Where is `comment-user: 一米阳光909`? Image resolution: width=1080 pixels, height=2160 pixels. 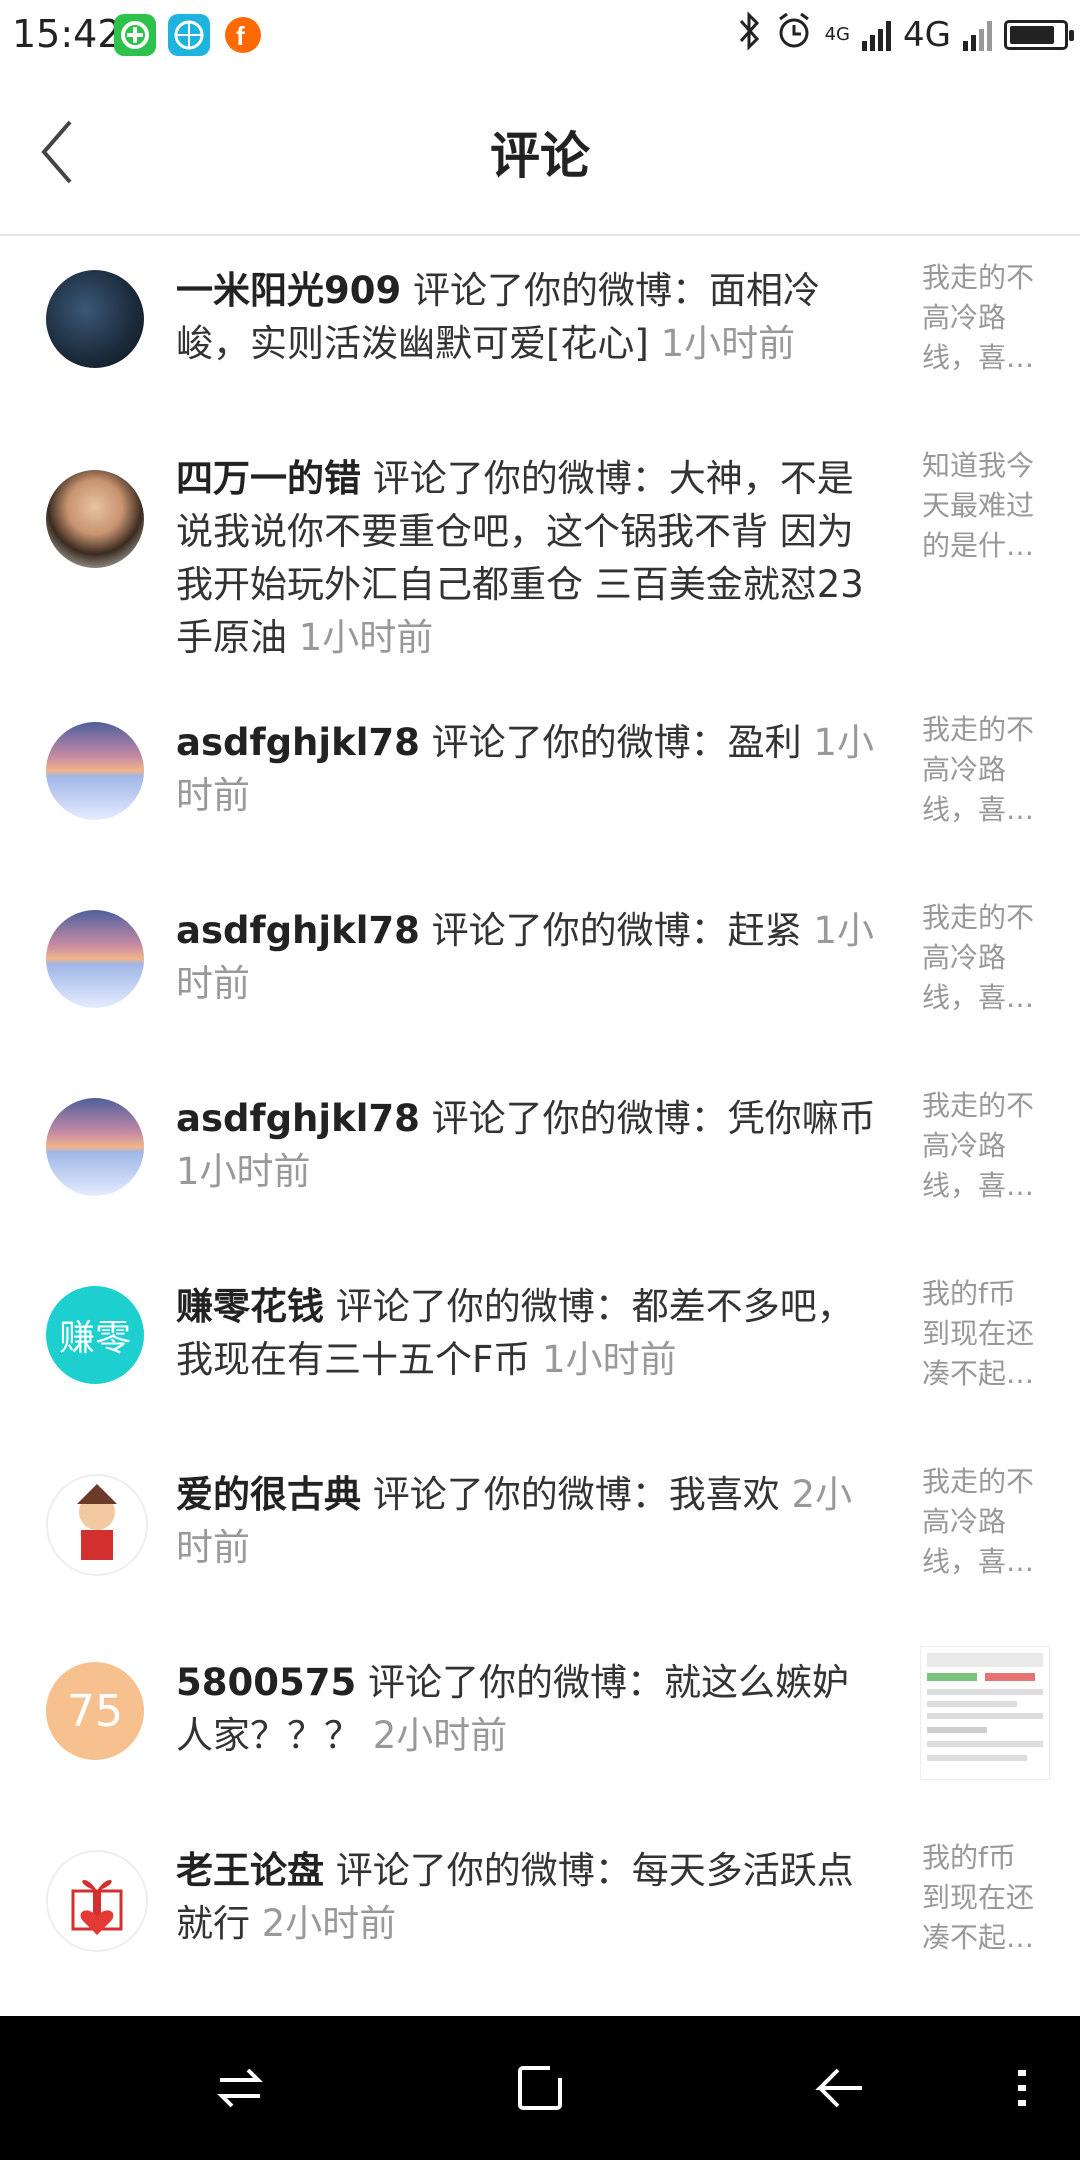 comment-user: 一米阳光909 is located at coordinates (288, 290).